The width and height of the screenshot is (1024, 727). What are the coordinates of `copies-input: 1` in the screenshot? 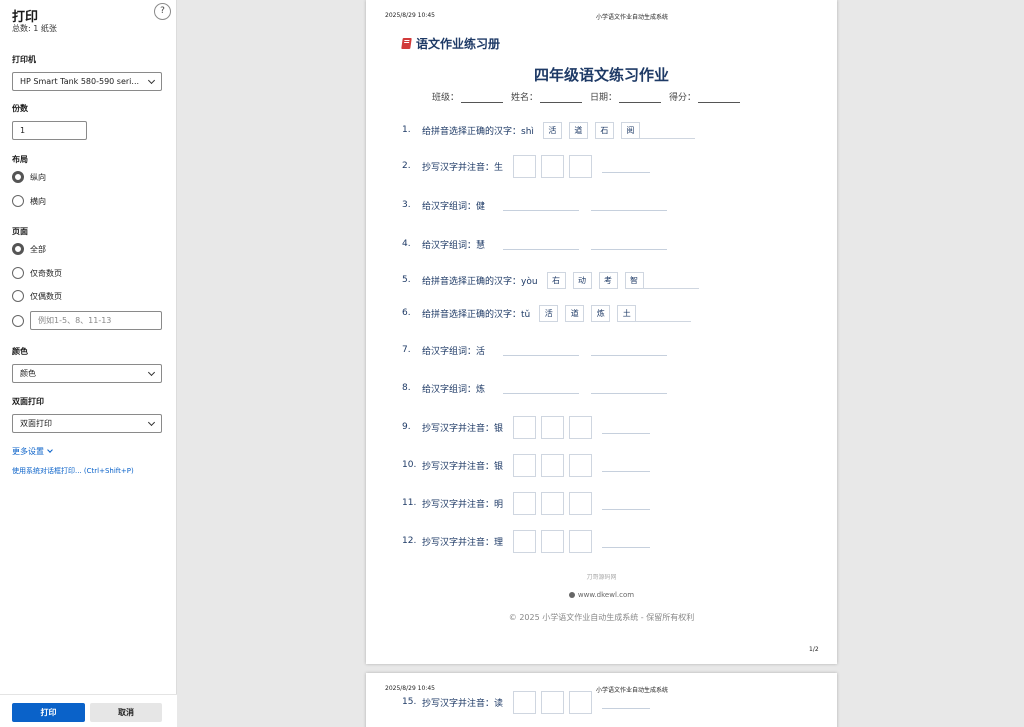 It's located at (49, 130).